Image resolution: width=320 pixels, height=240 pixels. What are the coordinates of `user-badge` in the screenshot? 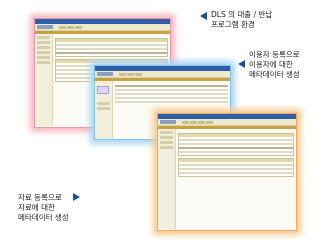 It's located at (103, 90).